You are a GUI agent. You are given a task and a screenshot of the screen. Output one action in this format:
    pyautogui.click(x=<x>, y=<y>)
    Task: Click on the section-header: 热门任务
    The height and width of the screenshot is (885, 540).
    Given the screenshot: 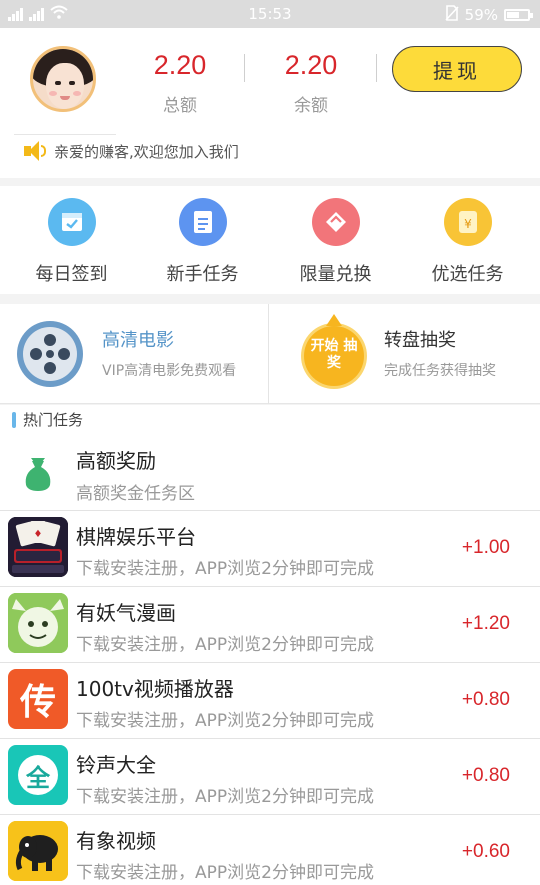 What is the action you would take?
    pyautogui.click(x=47, y=419)
    